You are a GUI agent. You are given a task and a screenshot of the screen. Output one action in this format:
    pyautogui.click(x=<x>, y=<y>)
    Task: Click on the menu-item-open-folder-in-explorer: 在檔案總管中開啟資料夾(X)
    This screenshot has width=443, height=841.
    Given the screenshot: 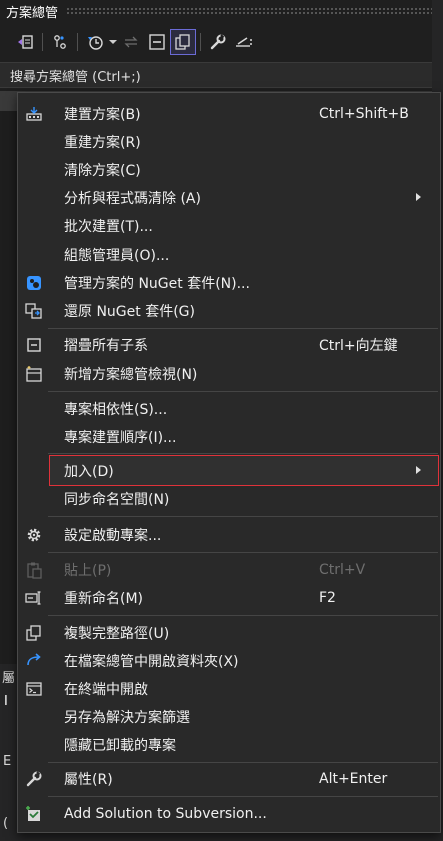 What is the action you would take?
    pyautogui.click(x=229, y=660)
    